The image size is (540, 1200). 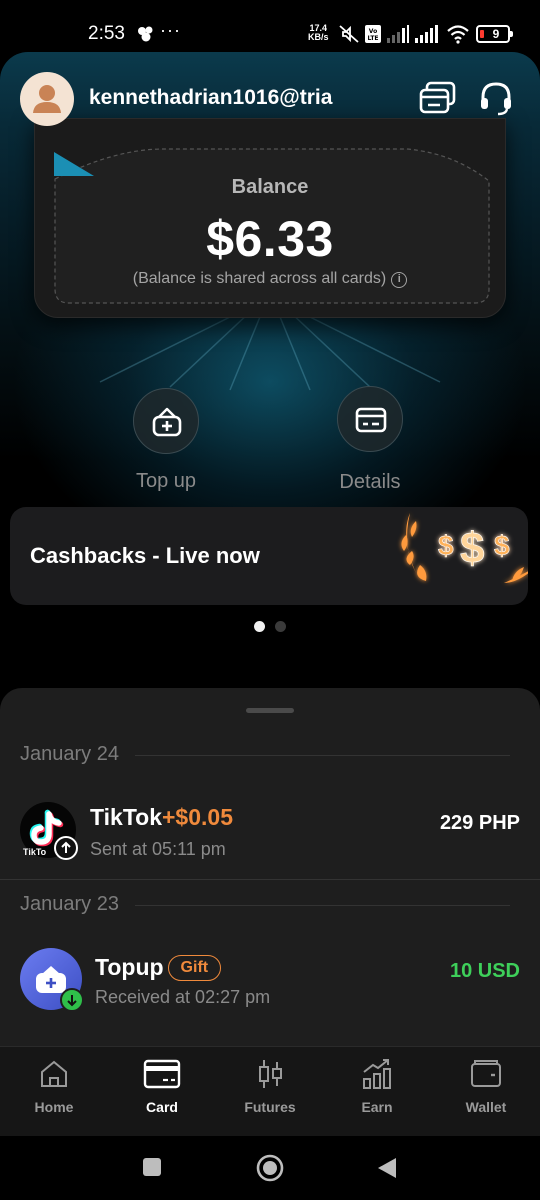 What do you see at coordinates (152, 1167) in the screenshot?
I see `recents-square-icon` at bounding box center [152, 1167].